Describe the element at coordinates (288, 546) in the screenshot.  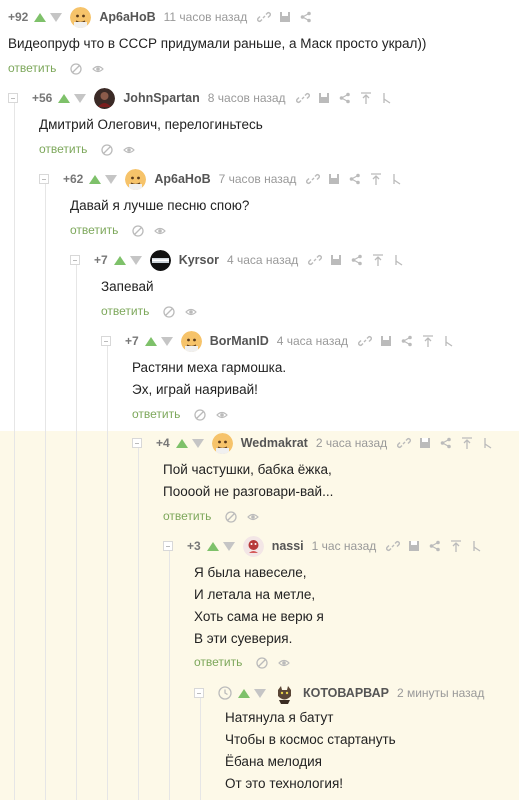
I see `username: nassi` at that location.